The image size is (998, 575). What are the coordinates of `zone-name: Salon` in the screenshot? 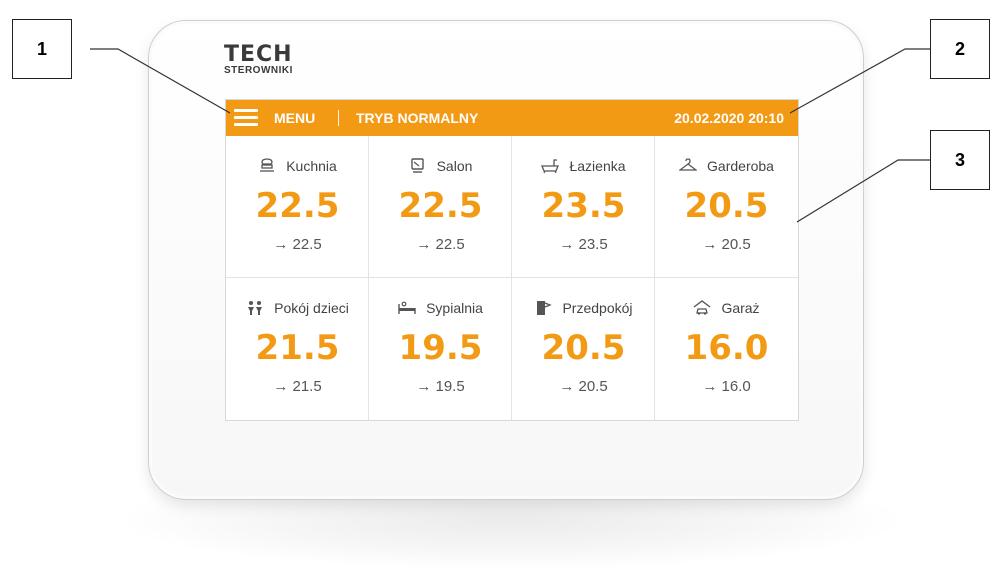 It's located at (454, 166).